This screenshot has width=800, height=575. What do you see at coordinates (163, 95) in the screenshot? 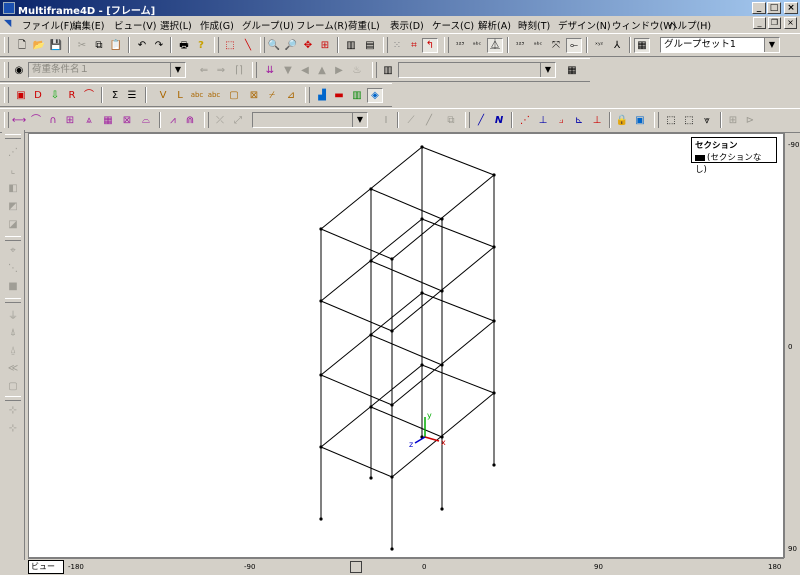
I see `view-diagram-icon-1: V` at bounding box center [163, 95].